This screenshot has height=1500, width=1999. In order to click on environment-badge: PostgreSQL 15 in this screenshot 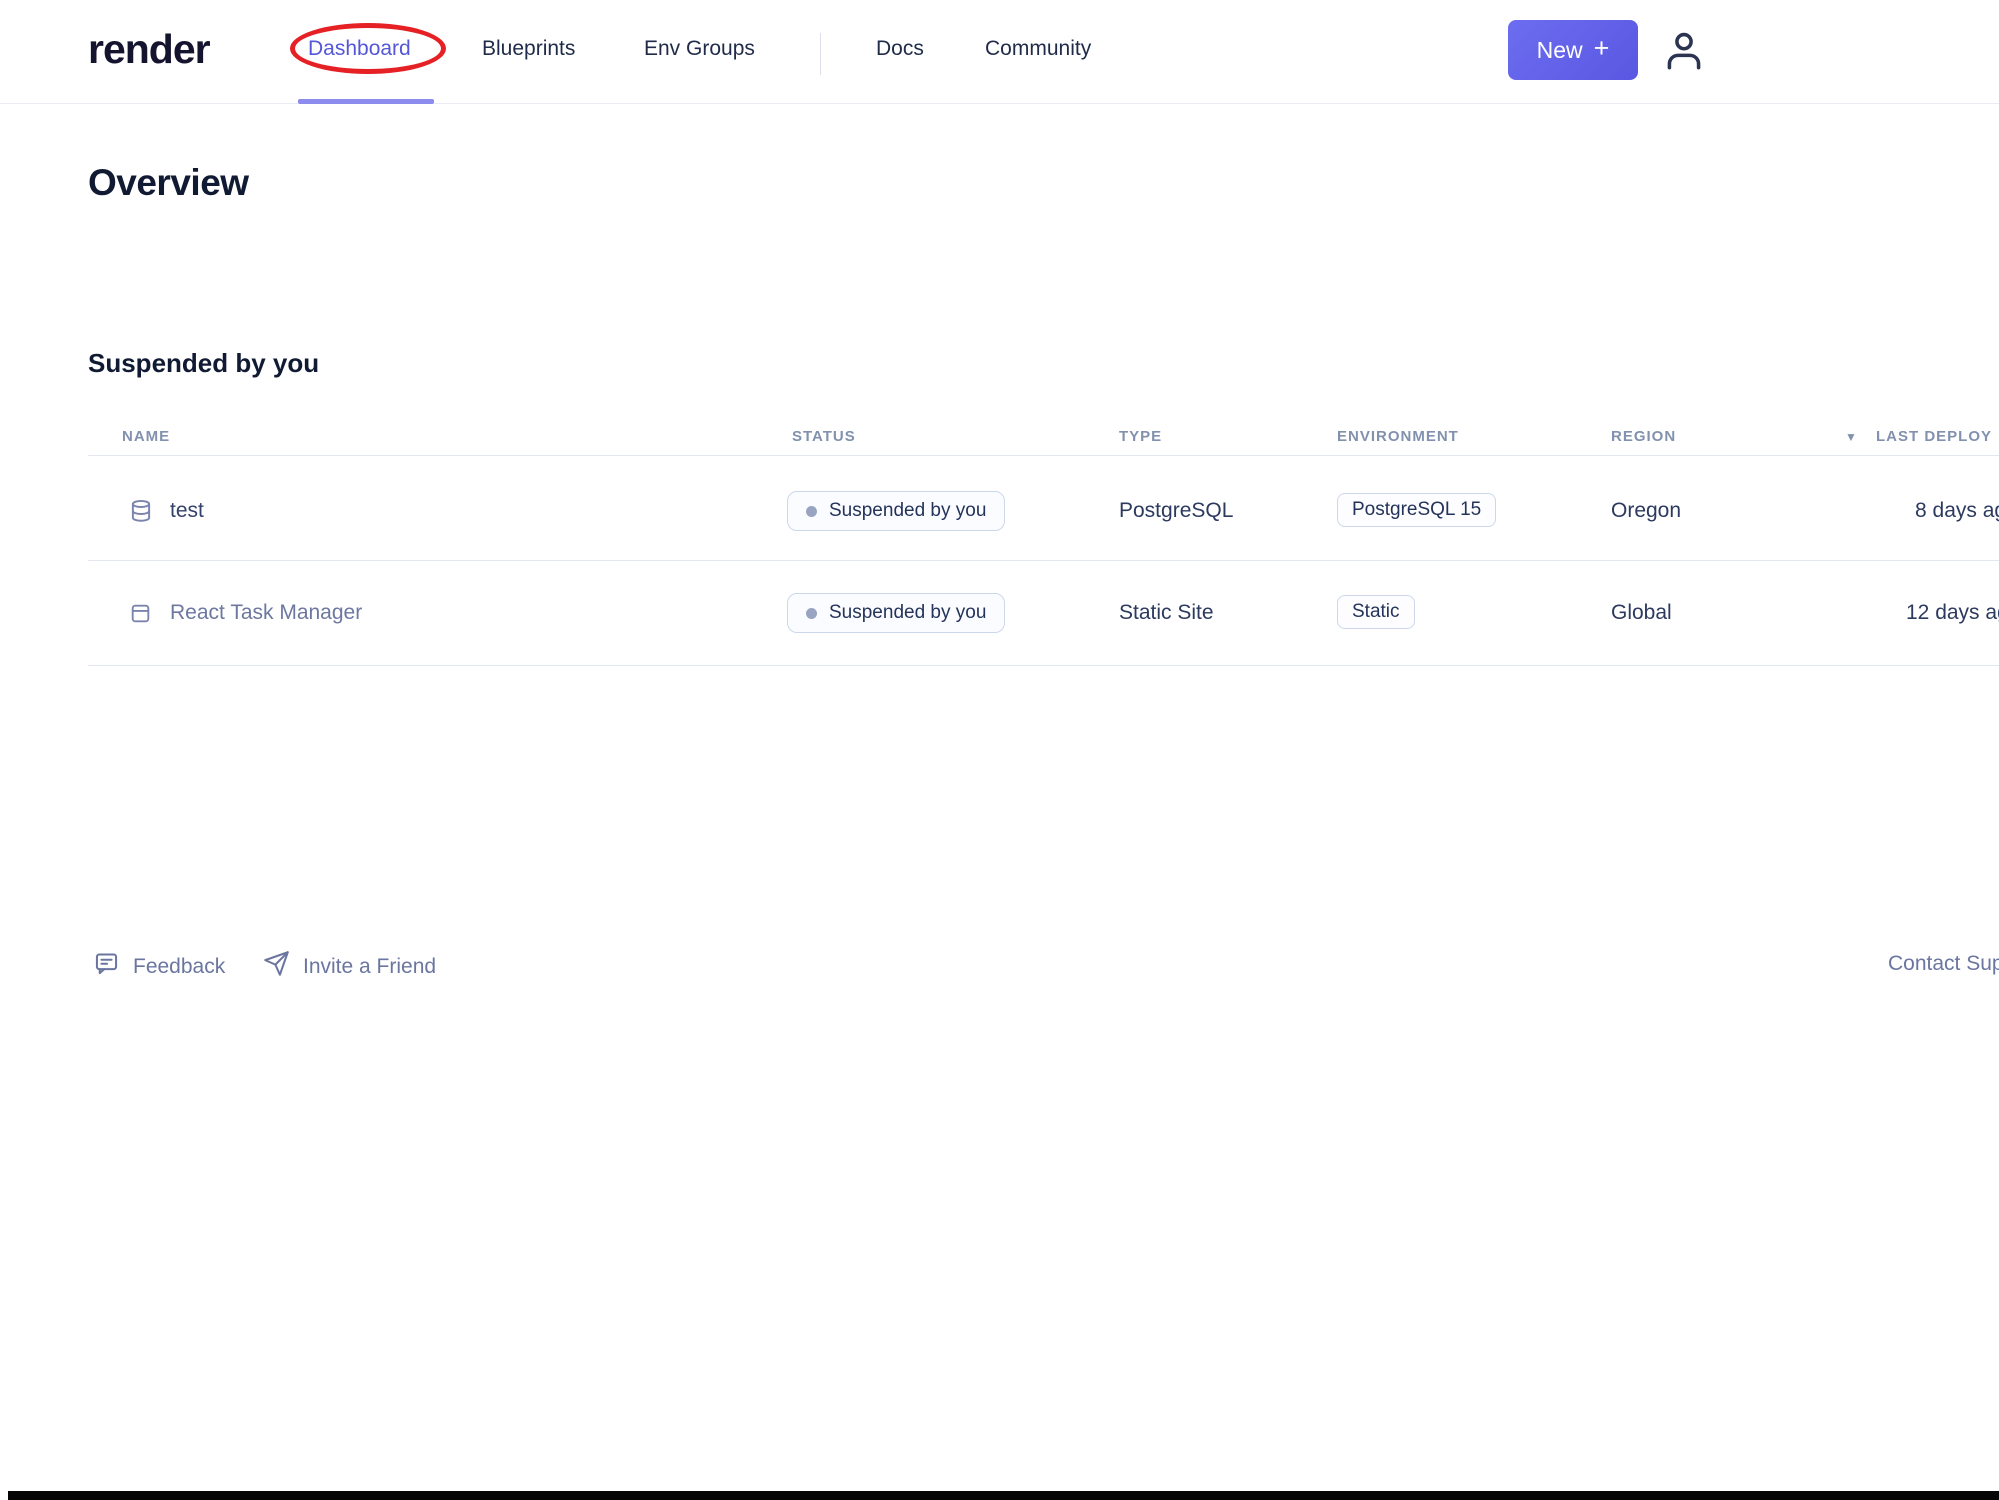, I will do `click(1417, 510)`.